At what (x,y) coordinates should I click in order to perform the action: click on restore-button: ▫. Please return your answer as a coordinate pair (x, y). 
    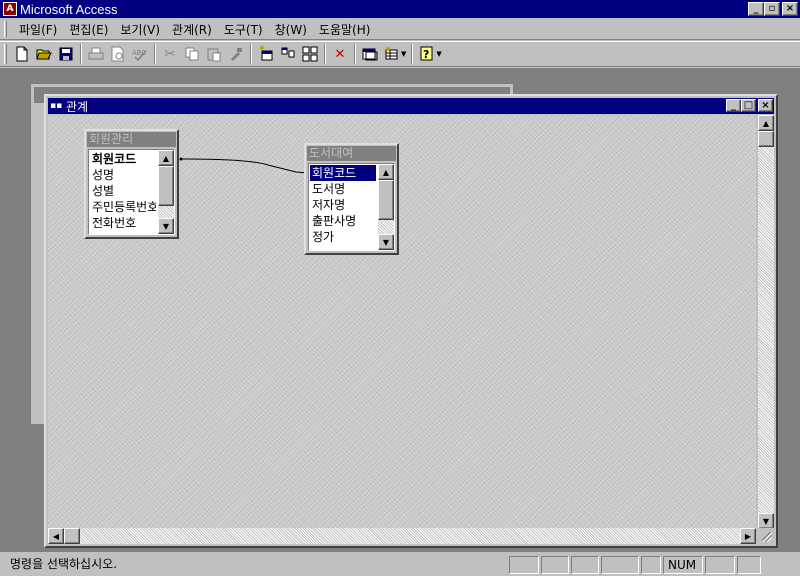
    Looking at the image, I should click on (772, 9).